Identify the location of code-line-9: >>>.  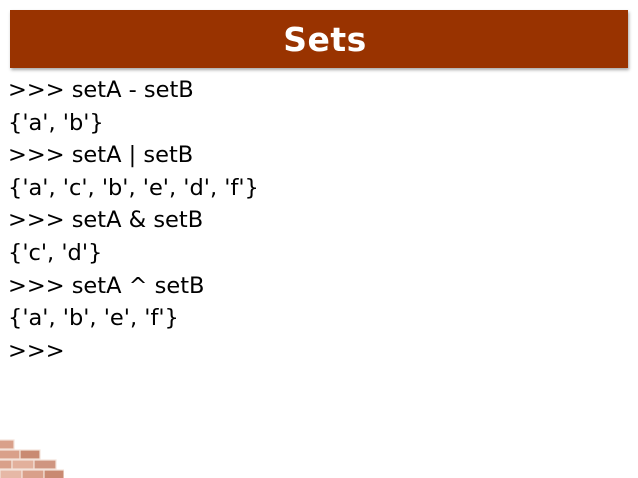
(36, 350).